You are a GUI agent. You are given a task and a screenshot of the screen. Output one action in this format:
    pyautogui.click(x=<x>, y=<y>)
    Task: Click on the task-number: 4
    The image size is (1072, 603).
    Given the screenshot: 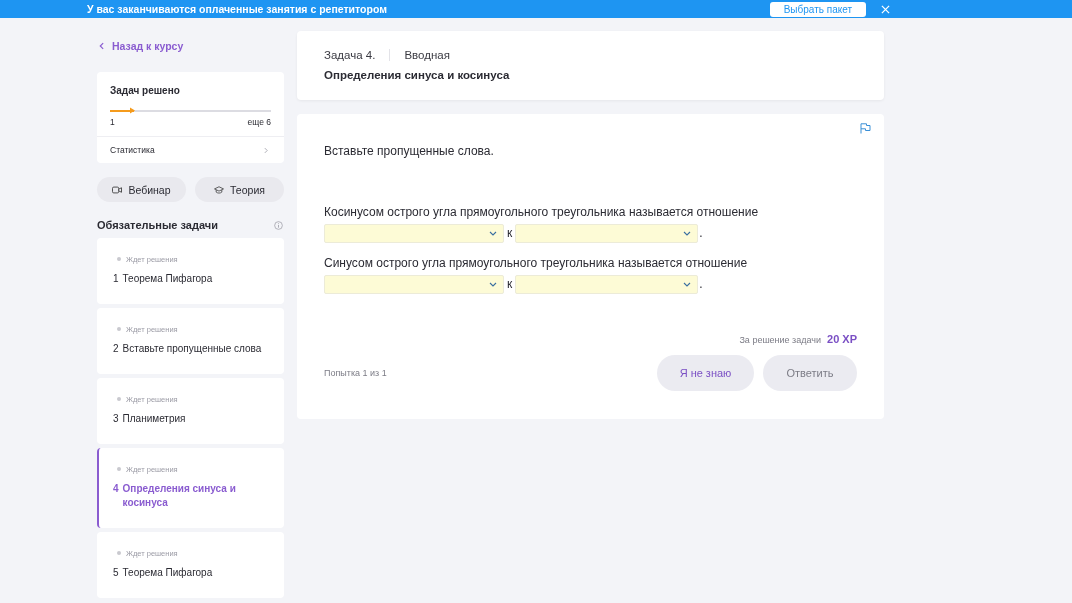 What is the action you would take?
    pyautogui.click(x=116, y=489)
    